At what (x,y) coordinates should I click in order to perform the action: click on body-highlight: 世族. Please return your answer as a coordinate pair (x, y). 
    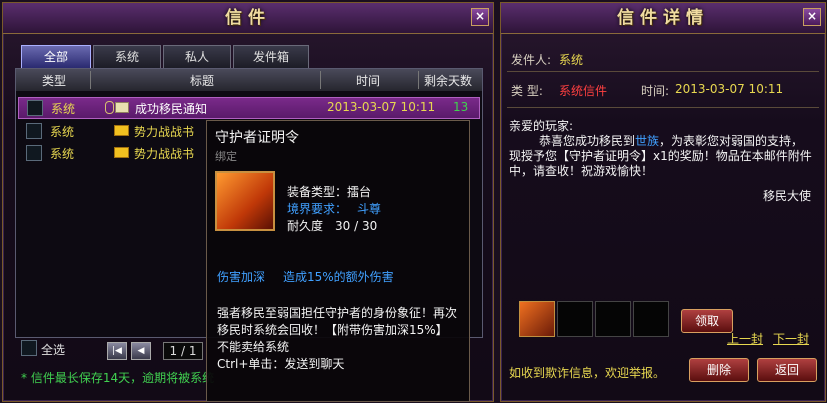
    Looking at the image, I should click on (647, 141).